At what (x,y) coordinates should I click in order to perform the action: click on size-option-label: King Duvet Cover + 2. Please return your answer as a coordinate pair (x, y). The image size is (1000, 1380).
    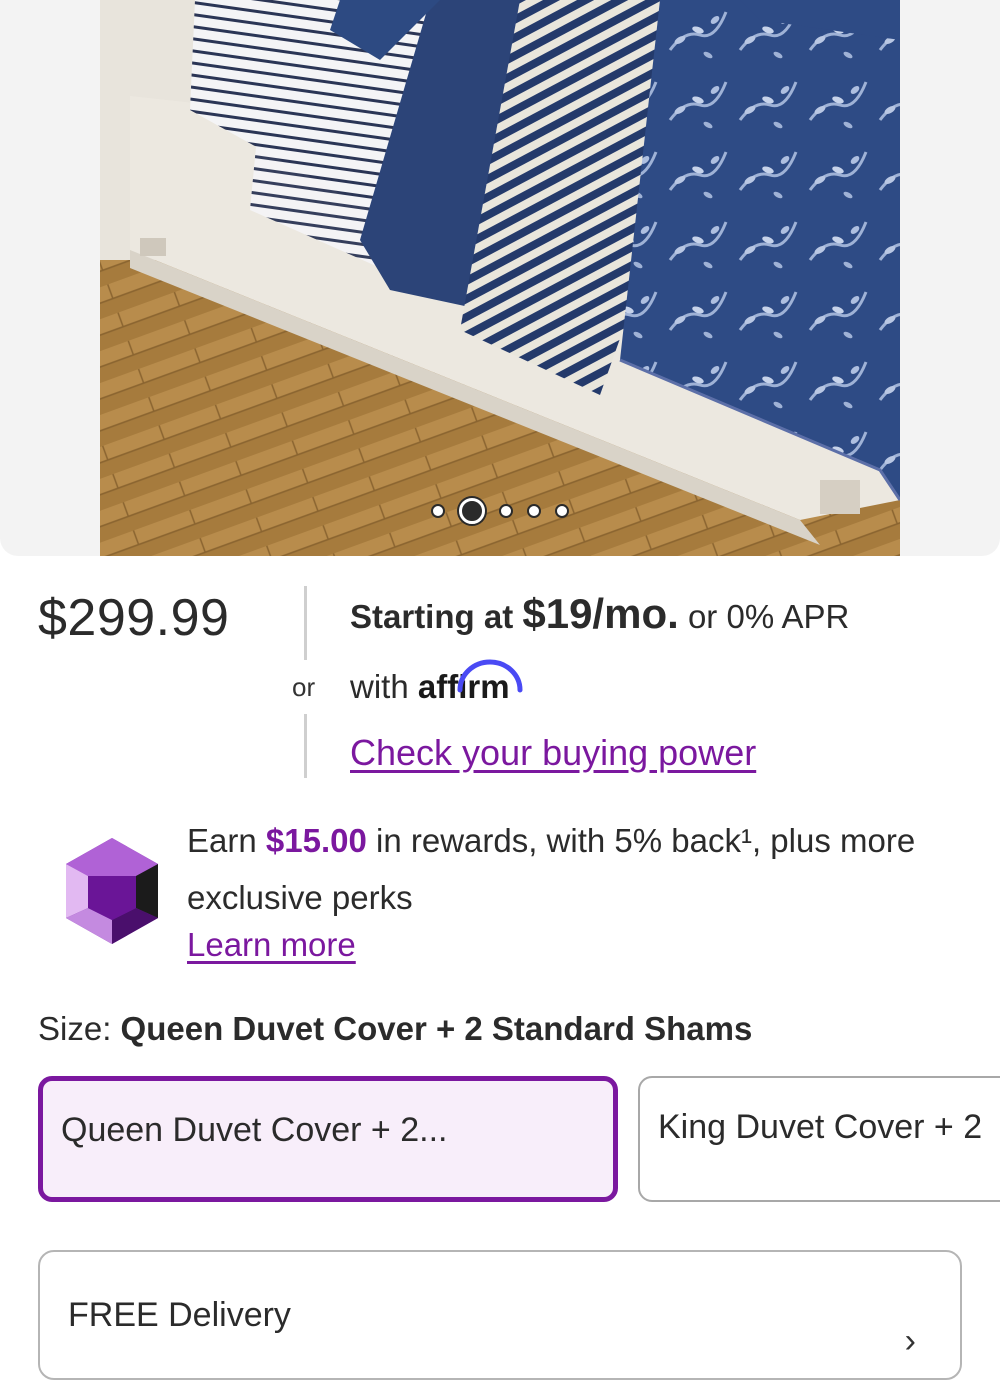
    Looking at the image, I should click on (820, 1127).